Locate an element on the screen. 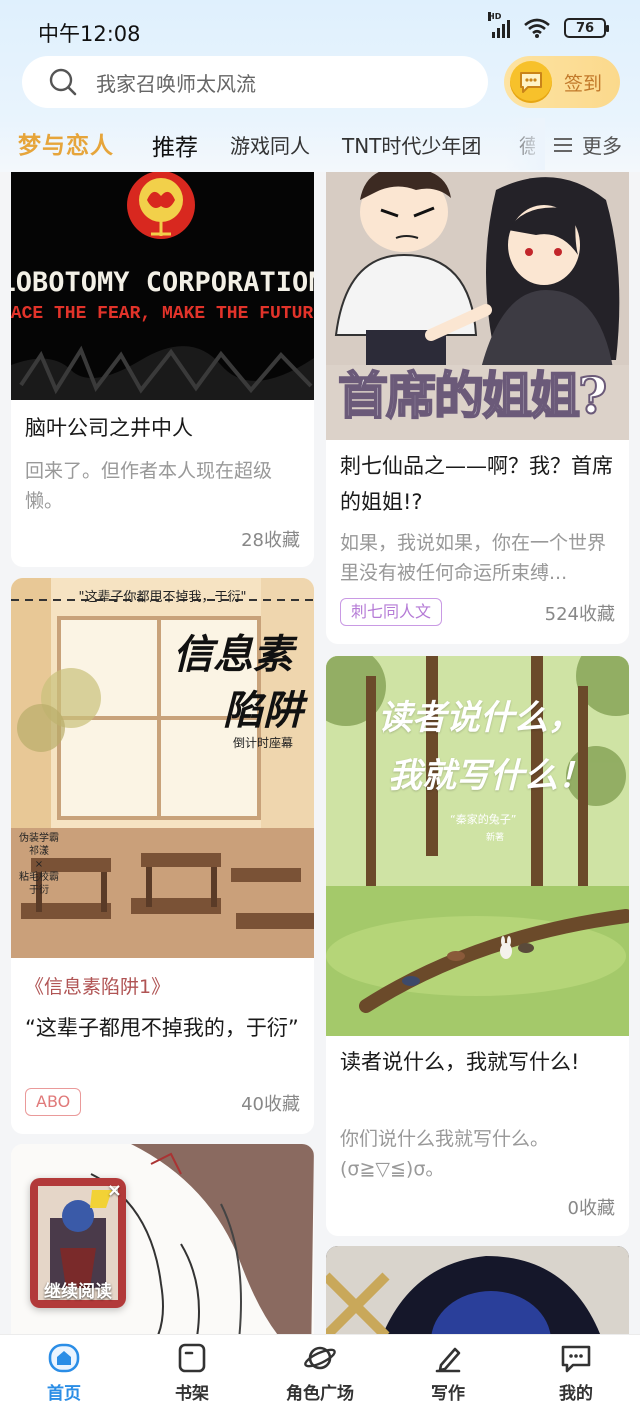 This screenshot has height=1422, width=640. menu-icon is located at coordinates (563, 144).